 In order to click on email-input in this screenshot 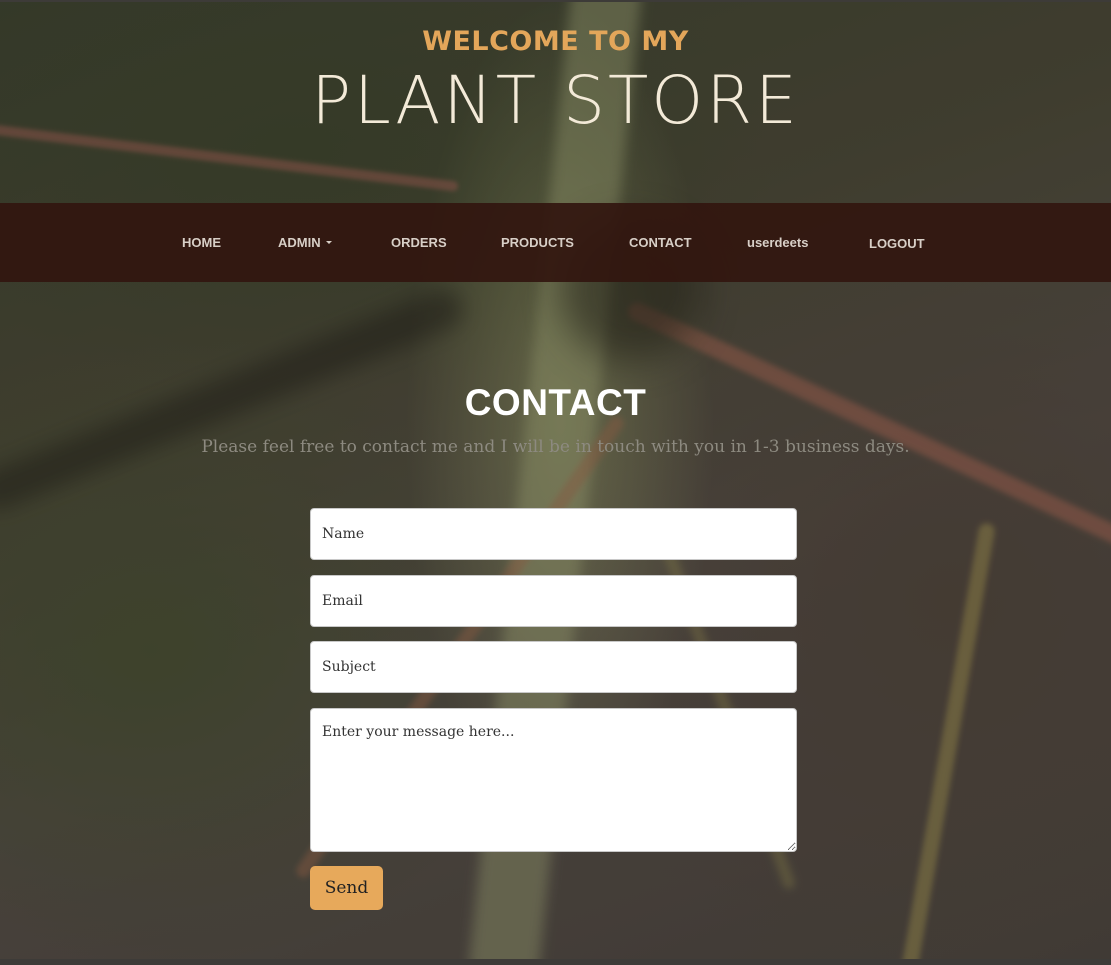, I will do `click(553, 601)`.